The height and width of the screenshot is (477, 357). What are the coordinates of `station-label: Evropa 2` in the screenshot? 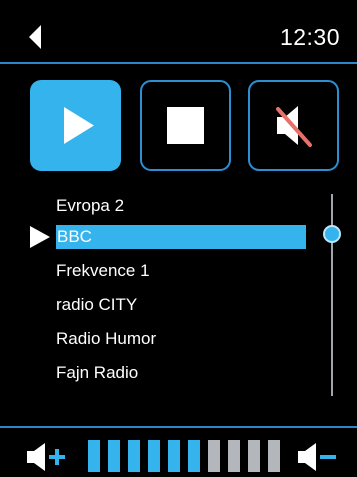 It's located at (90, 205).